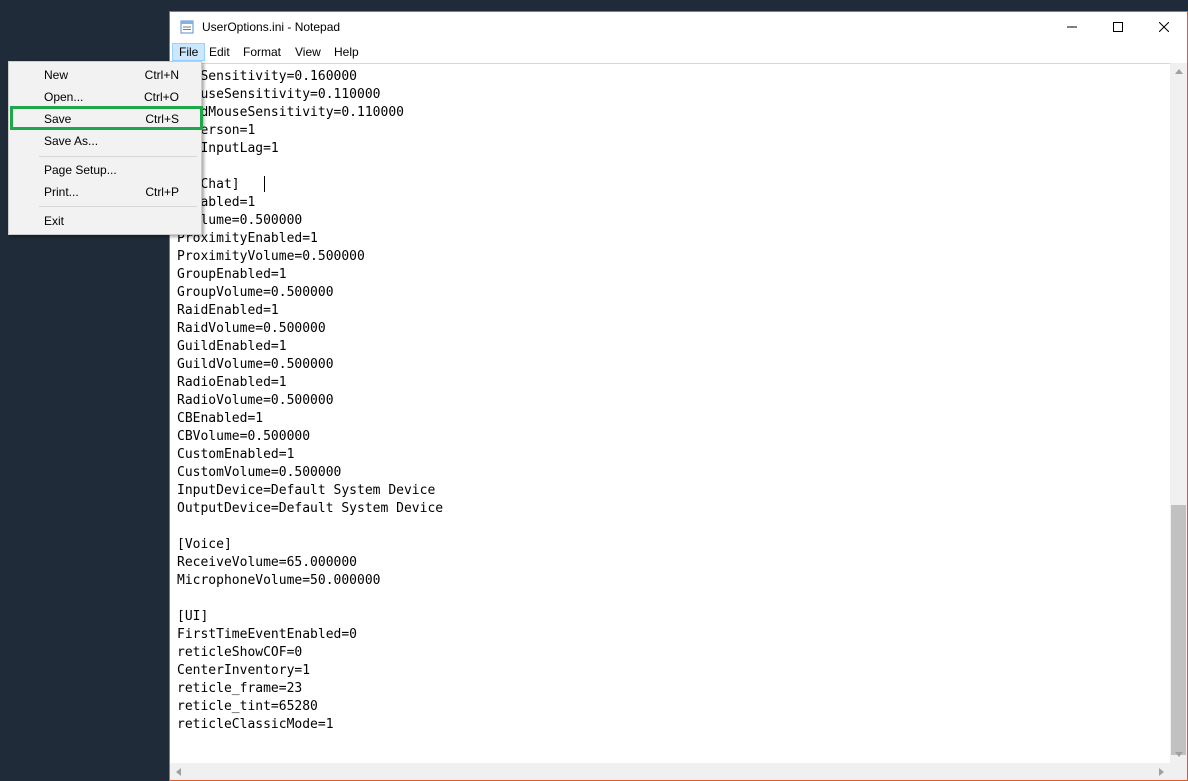 The width and height of the screenshot is (1188, 781). What do you see at coordinates (670, 771) in the screenshot?
I see `horizontal-scrollbar` at bounding box center [670, 771].